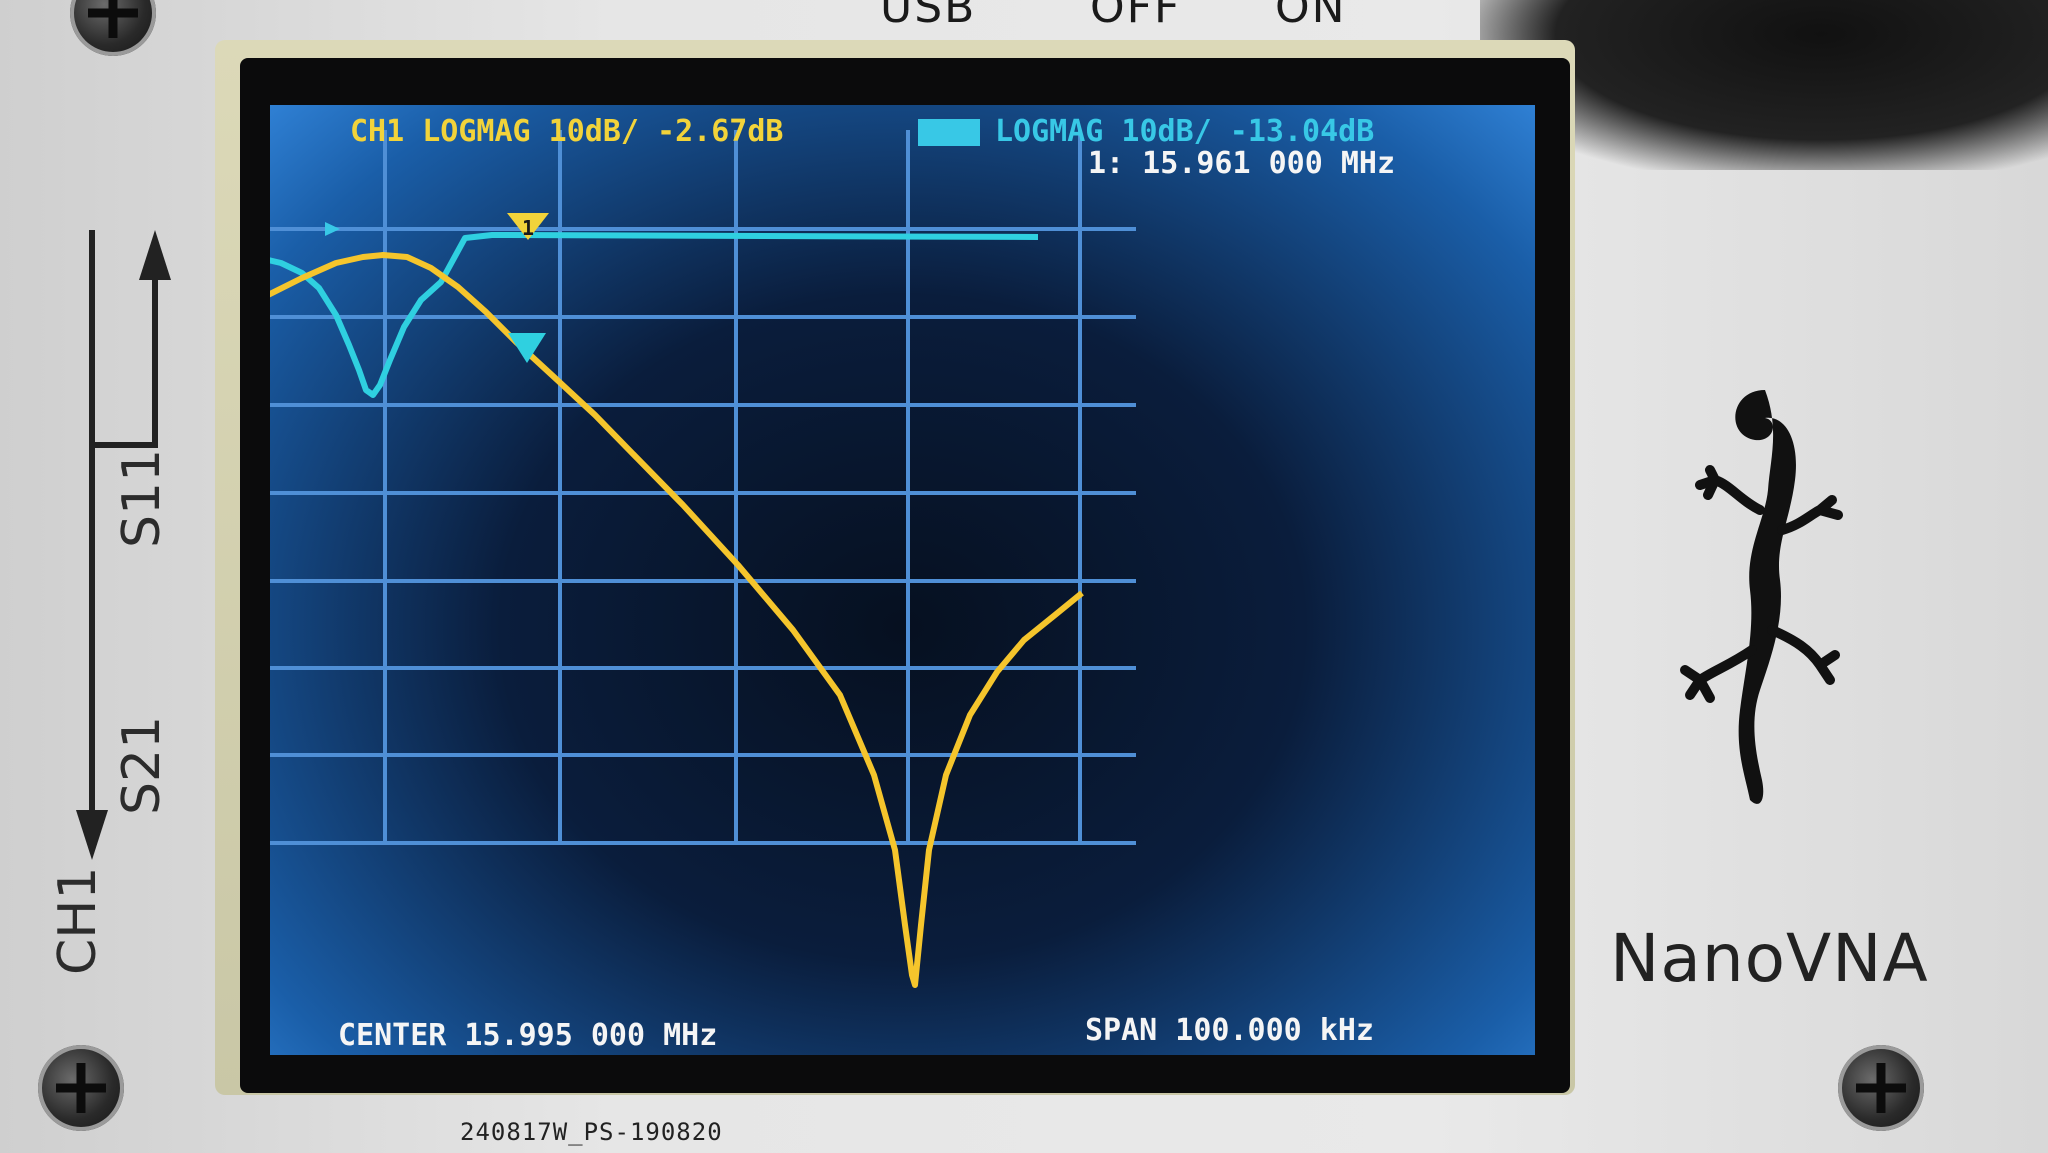 This screenshot has height=1153, width=2048. Describe the element at coordinates (1311, 16) in the screenshot. I see `on-label: ON` at that location.